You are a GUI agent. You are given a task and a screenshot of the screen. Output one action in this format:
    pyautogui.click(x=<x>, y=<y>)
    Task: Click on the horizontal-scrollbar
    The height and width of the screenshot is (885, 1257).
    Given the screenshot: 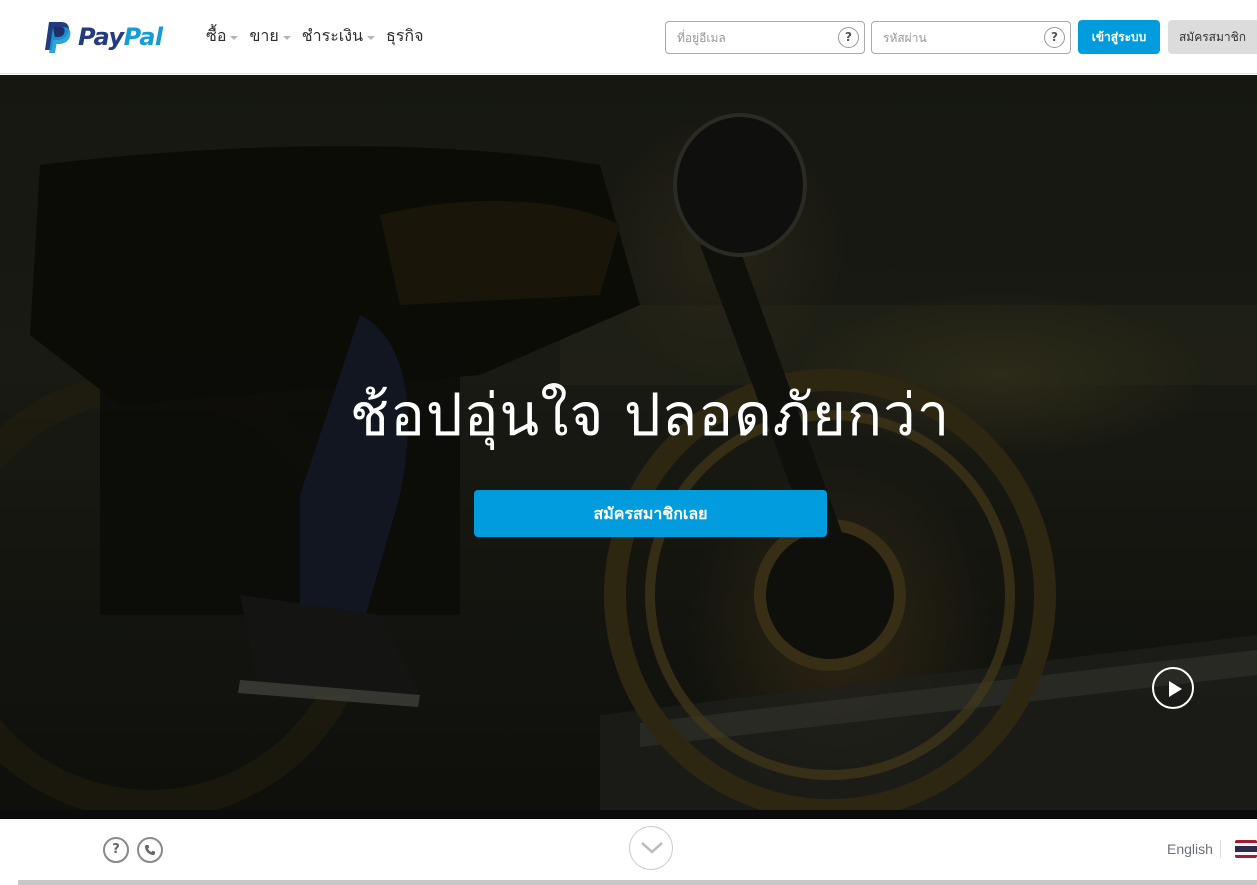 What is the action you would take?
    pyautogui.click(x=637, y=882)
    